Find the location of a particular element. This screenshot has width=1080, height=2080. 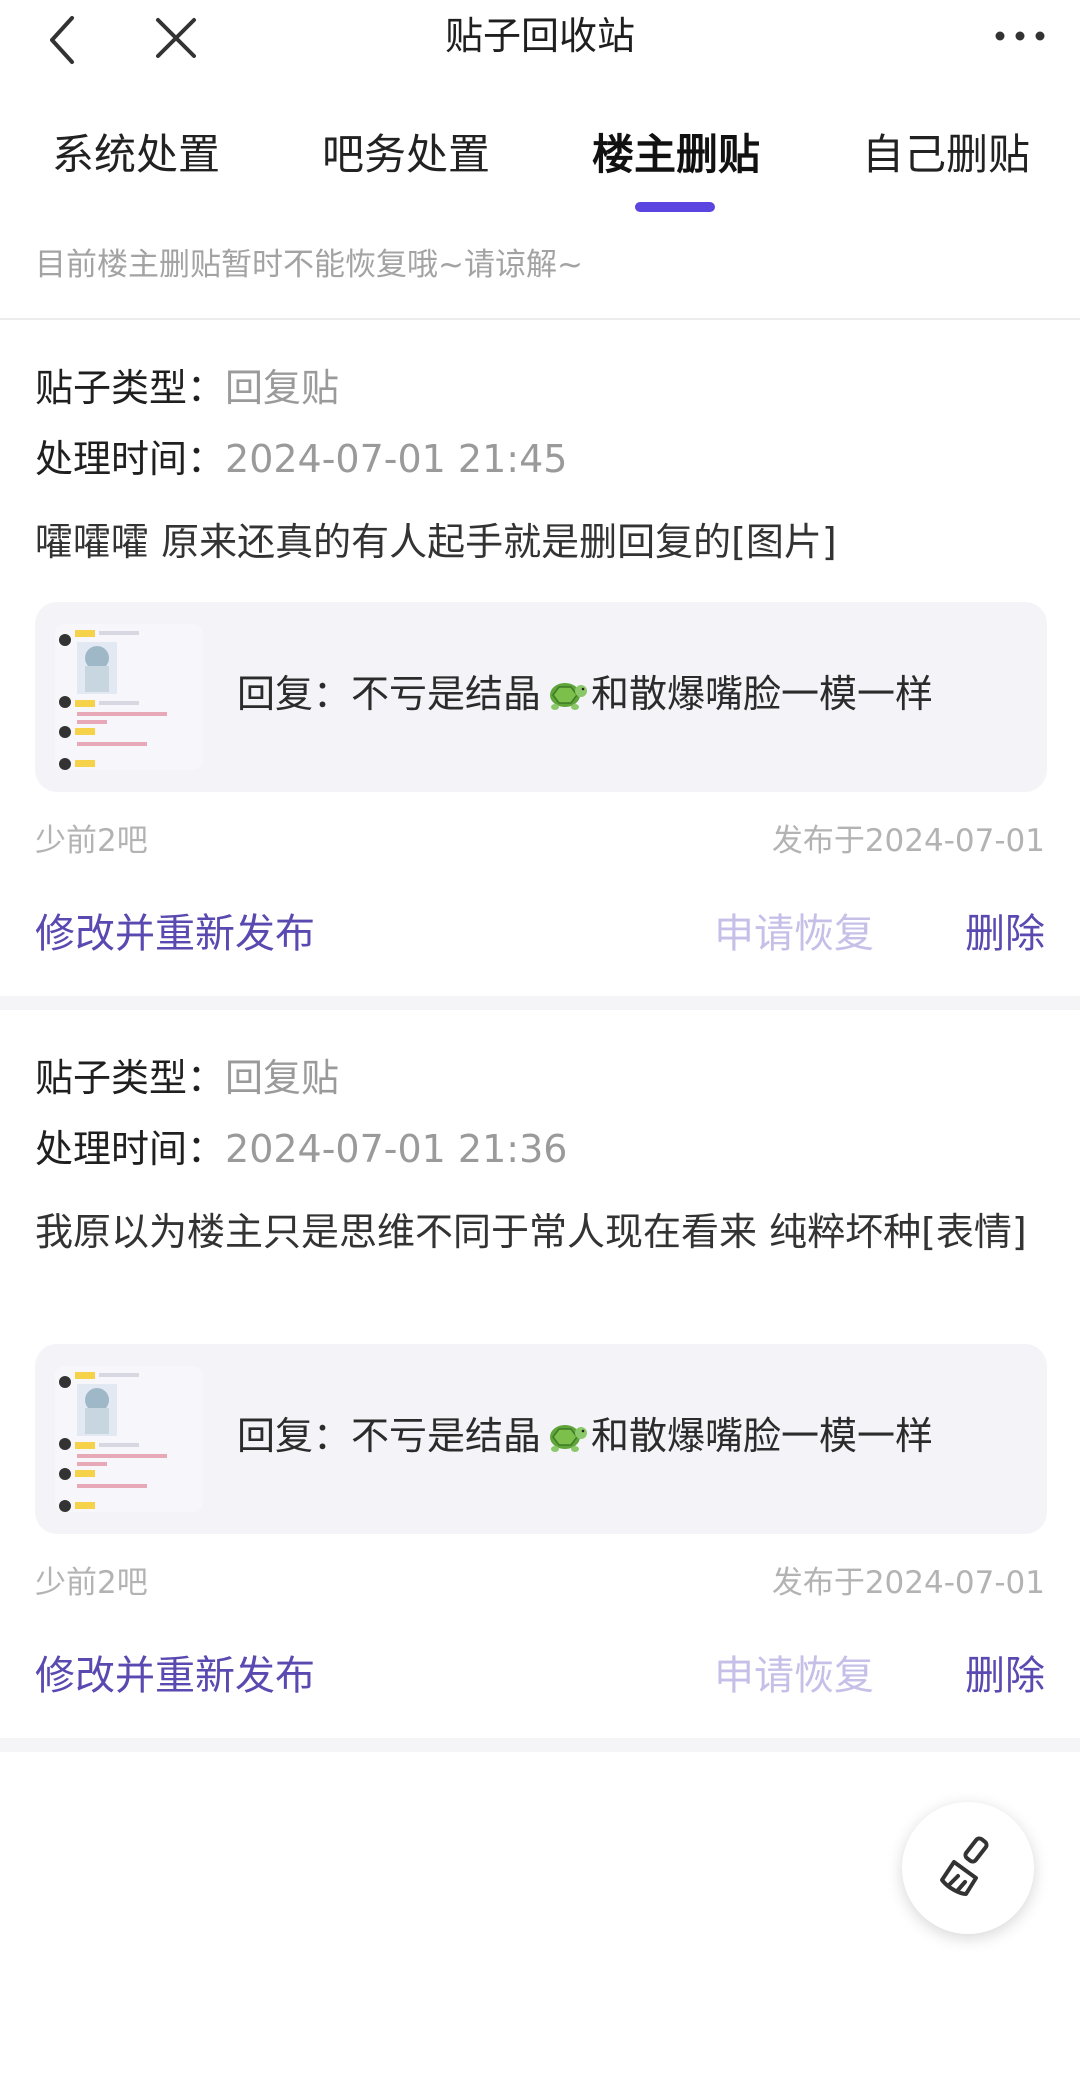

process-time-row: 处理时间：2024-07-01 21:36 is located at coordinates (301, 1149).